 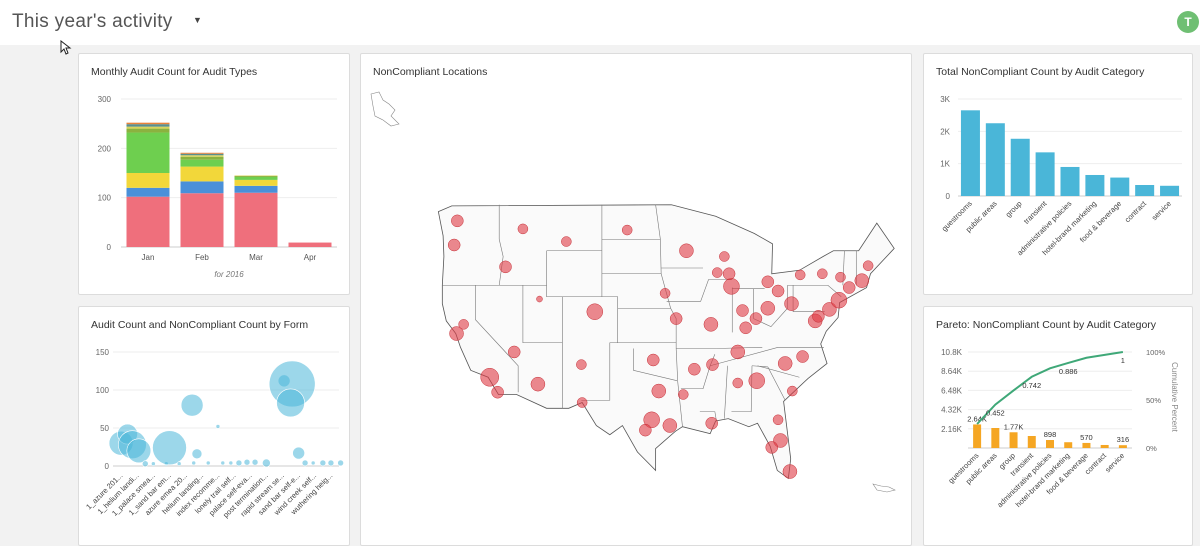 I want to click on y-tick-label: 2K, so click(x=945, y=131).